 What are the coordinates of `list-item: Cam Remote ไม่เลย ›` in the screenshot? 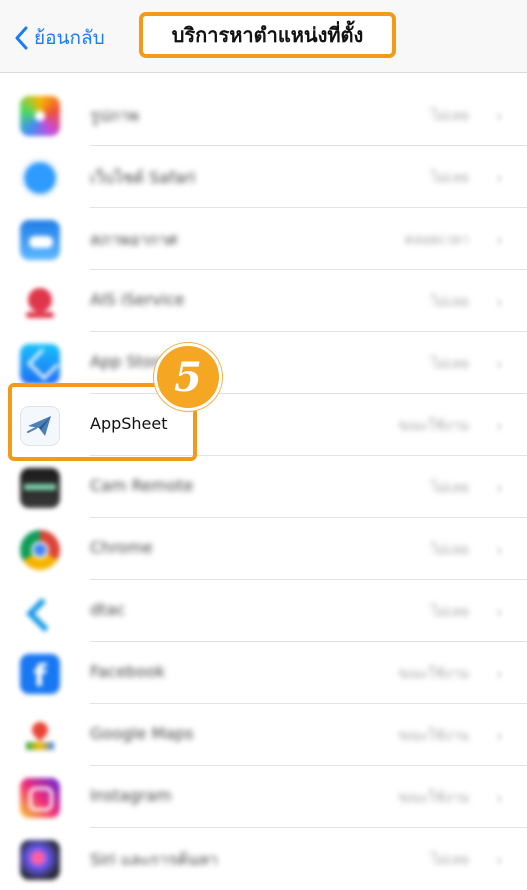 It's located at (263, 487).